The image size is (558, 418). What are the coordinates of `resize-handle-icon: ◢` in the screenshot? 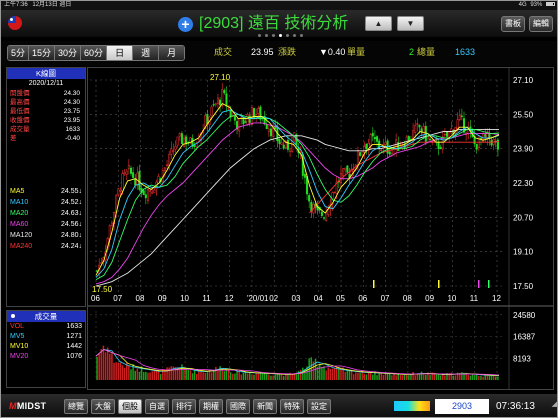 It's located at (554, 404).